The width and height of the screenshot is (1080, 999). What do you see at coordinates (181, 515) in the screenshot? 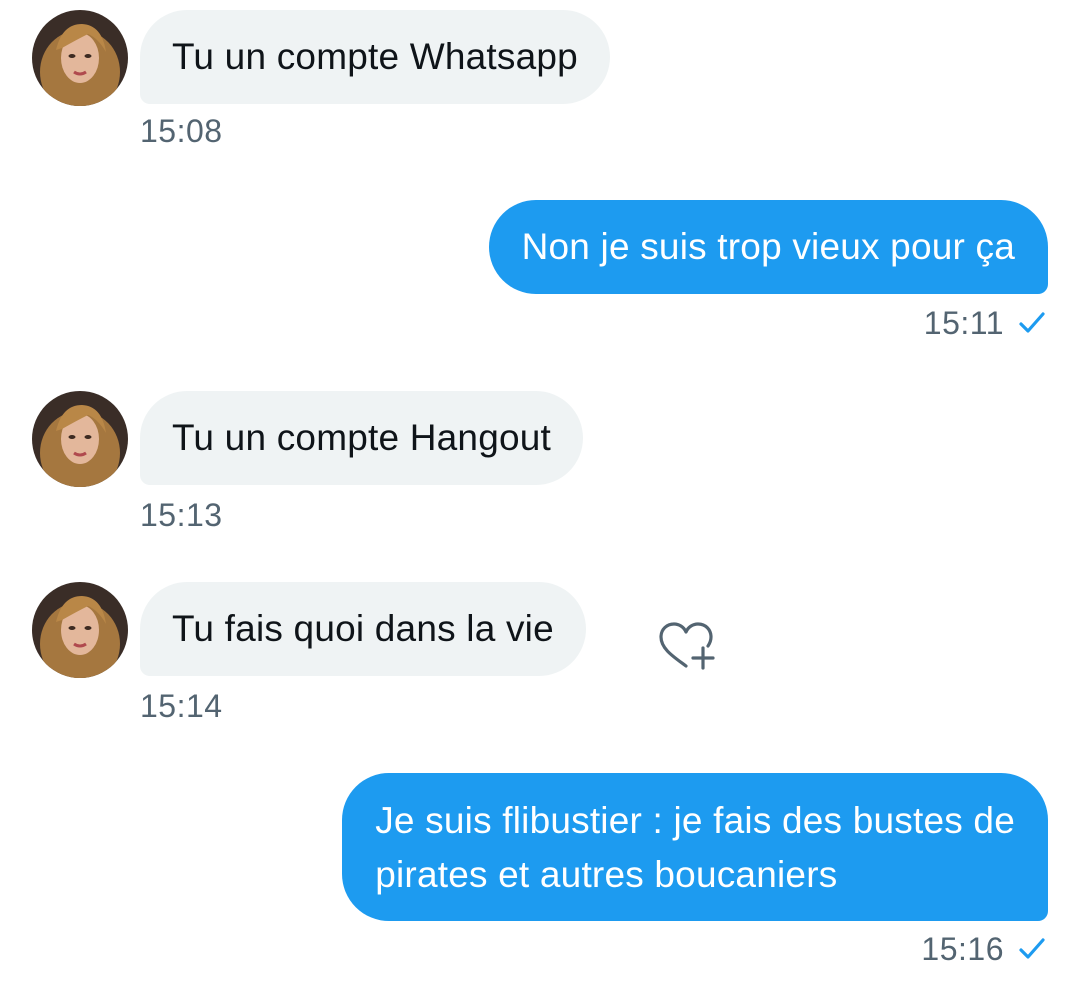
I see `message-timestamp: 15:13` at bounding box center [181, 515].